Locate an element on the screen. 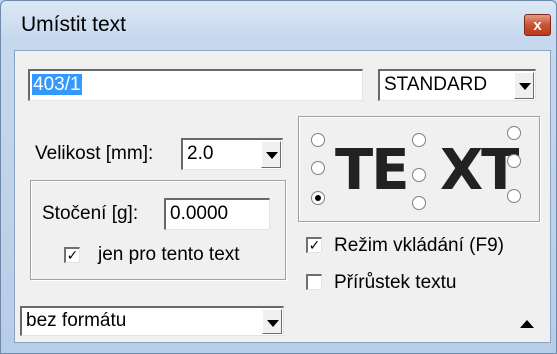 Image resolution: width=557 pixels, height=354 pixels. format-select: bez formátu is located at coordinates (152, 321).